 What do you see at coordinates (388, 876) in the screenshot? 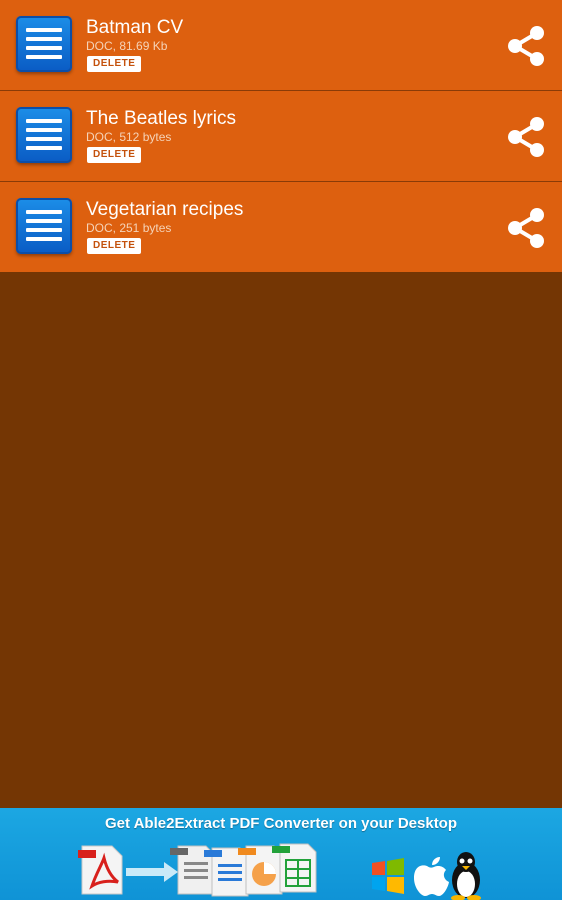
I see `windows-icon` at bounding box center [388, 876].